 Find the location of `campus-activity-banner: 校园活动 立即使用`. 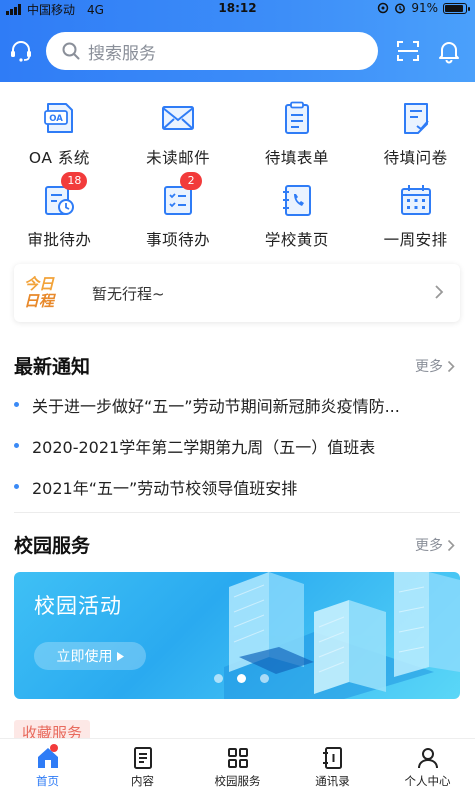

campus-activity-banner: 校园活动 立即使用 is located at coordinates (237, 635).